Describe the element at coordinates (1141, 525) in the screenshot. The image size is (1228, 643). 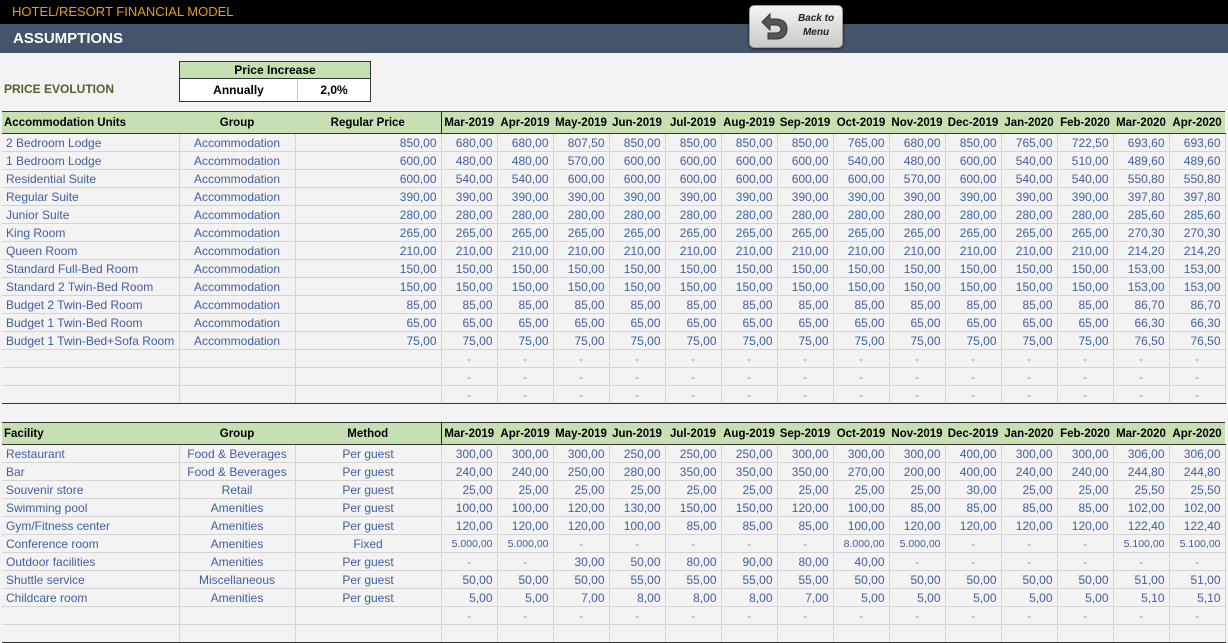
I see `month-value-cell: 122,40` at that location.